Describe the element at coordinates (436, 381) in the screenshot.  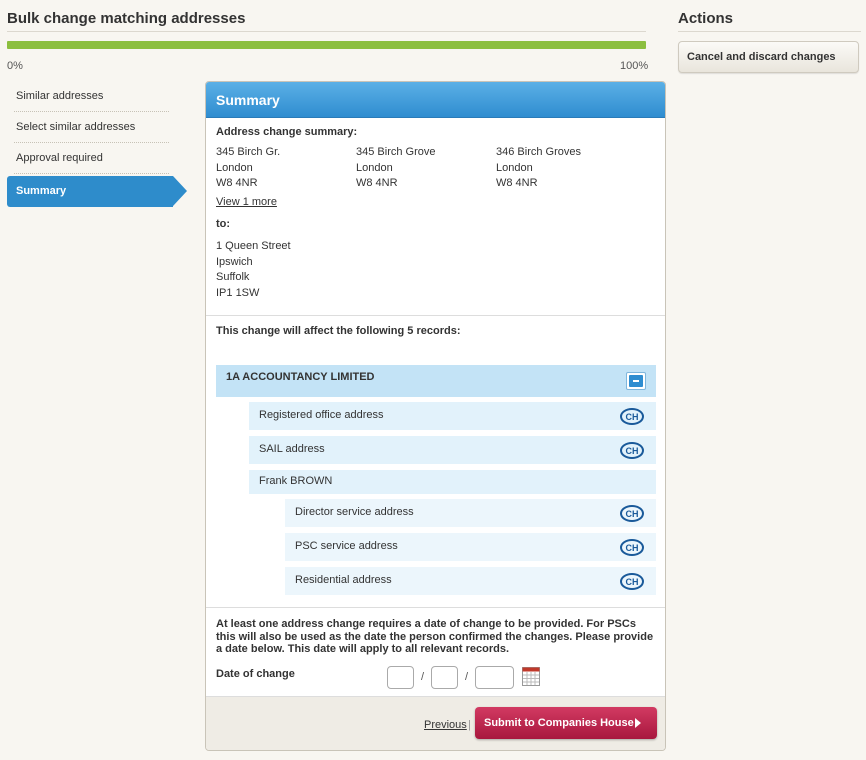
I see `company-row: 1A ACCOUNTANCY LIMITED` at that location.